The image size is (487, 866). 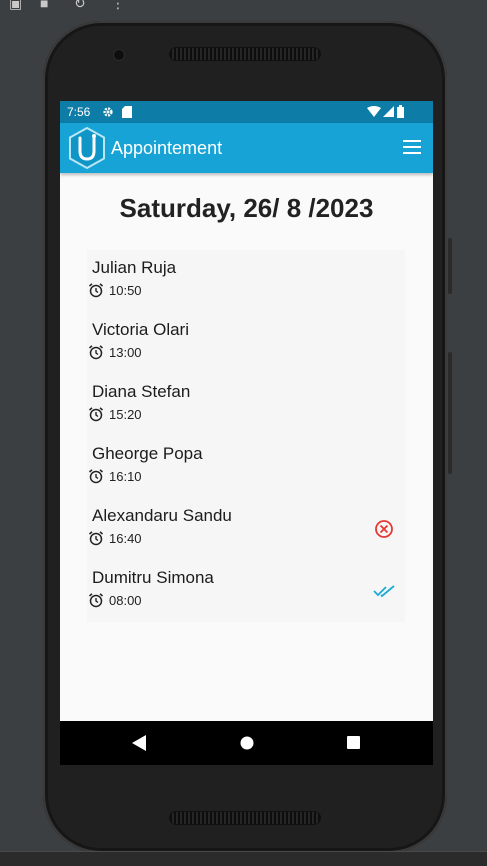 What do you see at coordinates (450, 413) in the screenshot?
I see `power-button` at bounding box center [450, 413].